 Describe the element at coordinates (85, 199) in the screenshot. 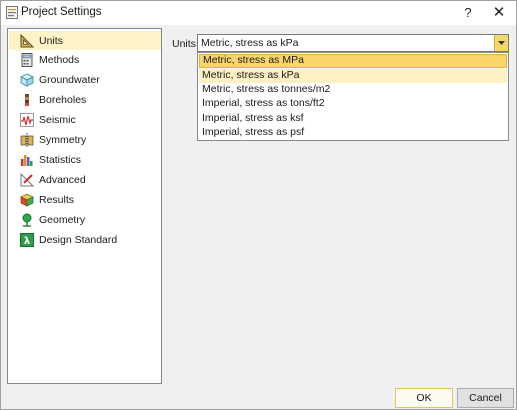

I see `nav-item-results: Results` at that location.